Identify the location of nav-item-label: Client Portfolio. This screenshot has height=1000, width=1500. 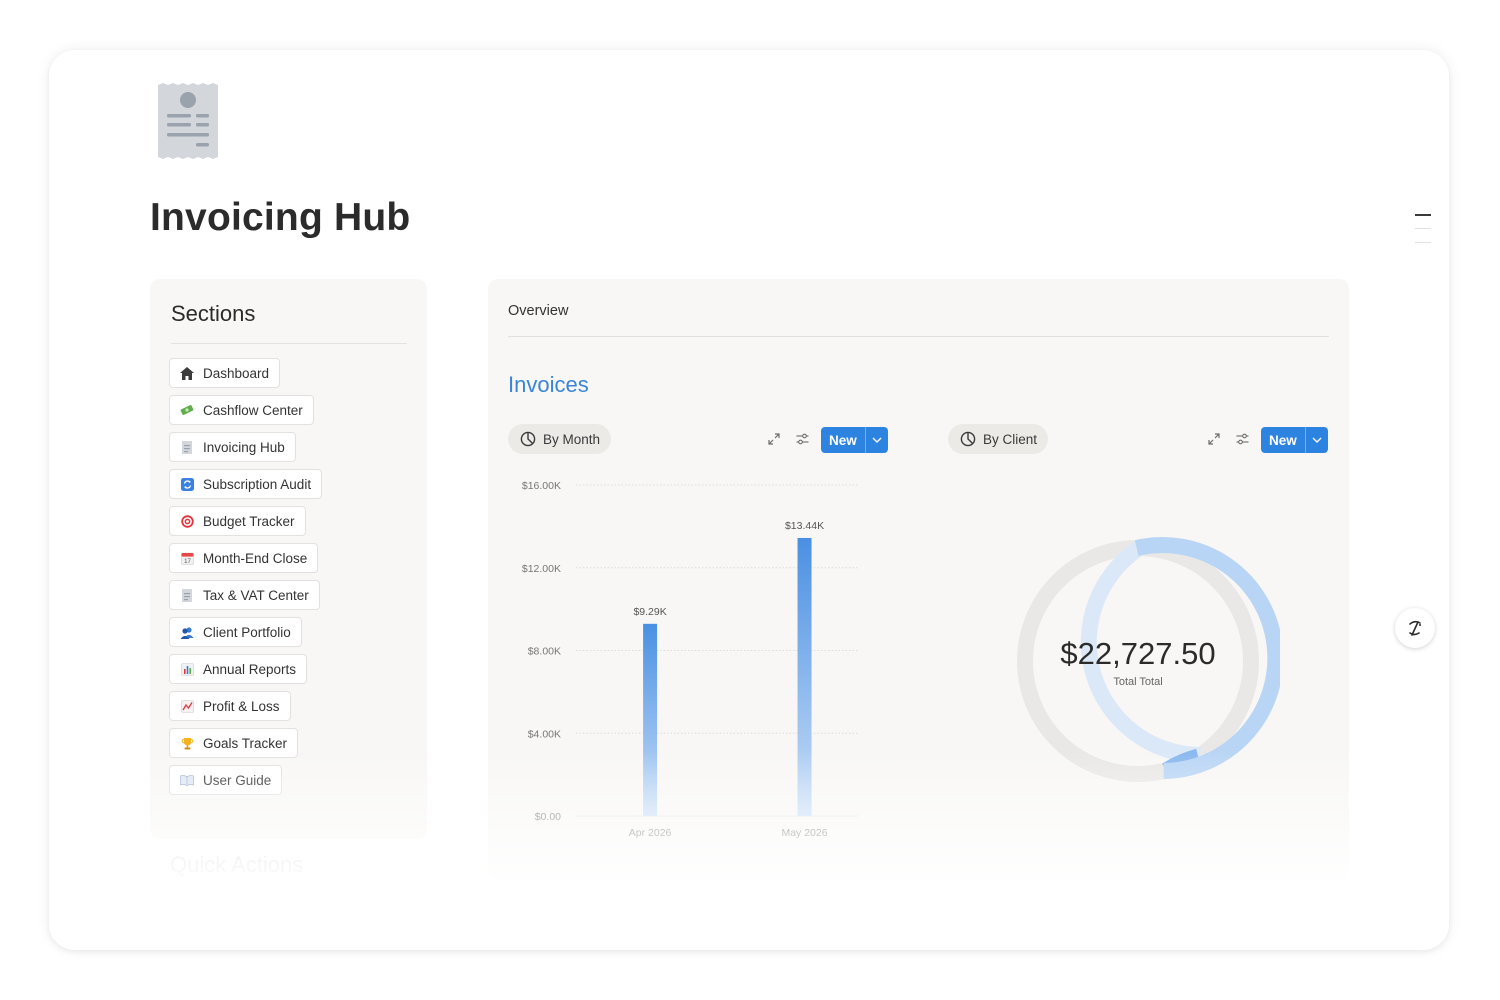
(247, 632).